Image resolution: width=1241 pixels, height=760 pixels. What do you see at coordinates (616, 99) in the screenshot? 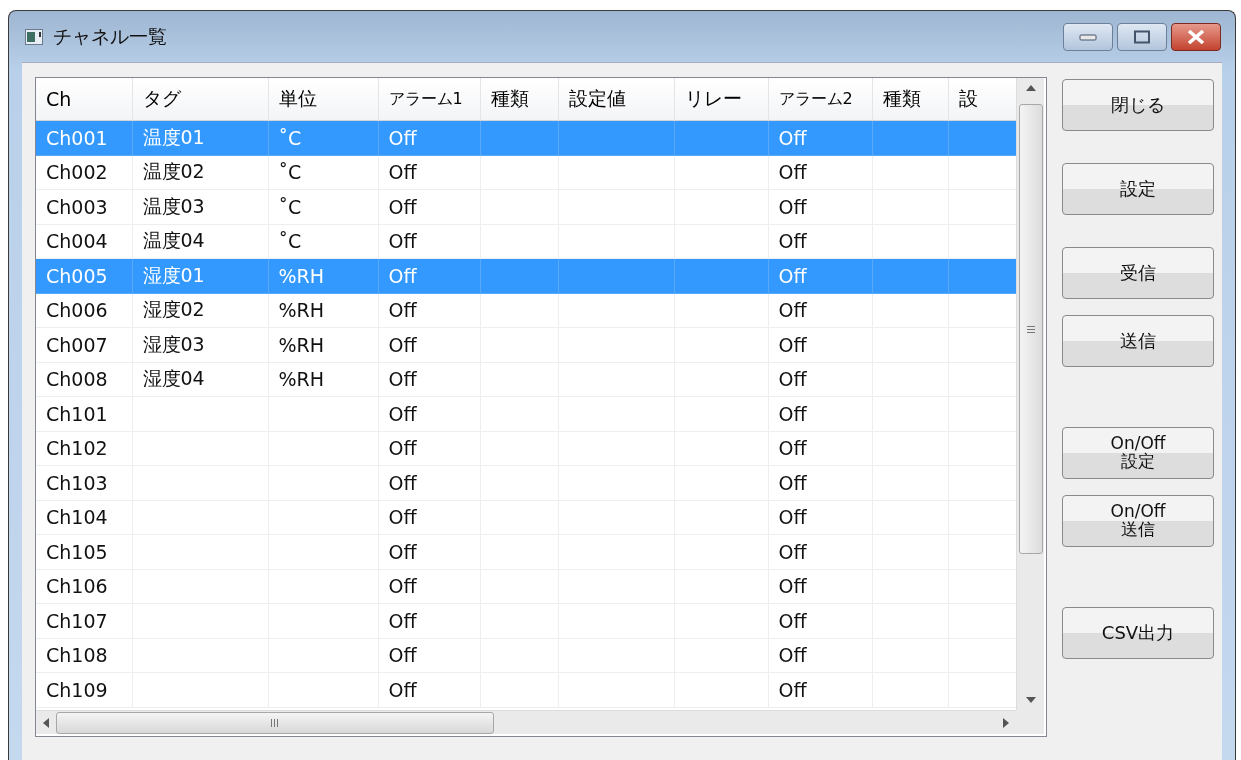
I see `column-header: 設定値` at bounding box center [616, 99].